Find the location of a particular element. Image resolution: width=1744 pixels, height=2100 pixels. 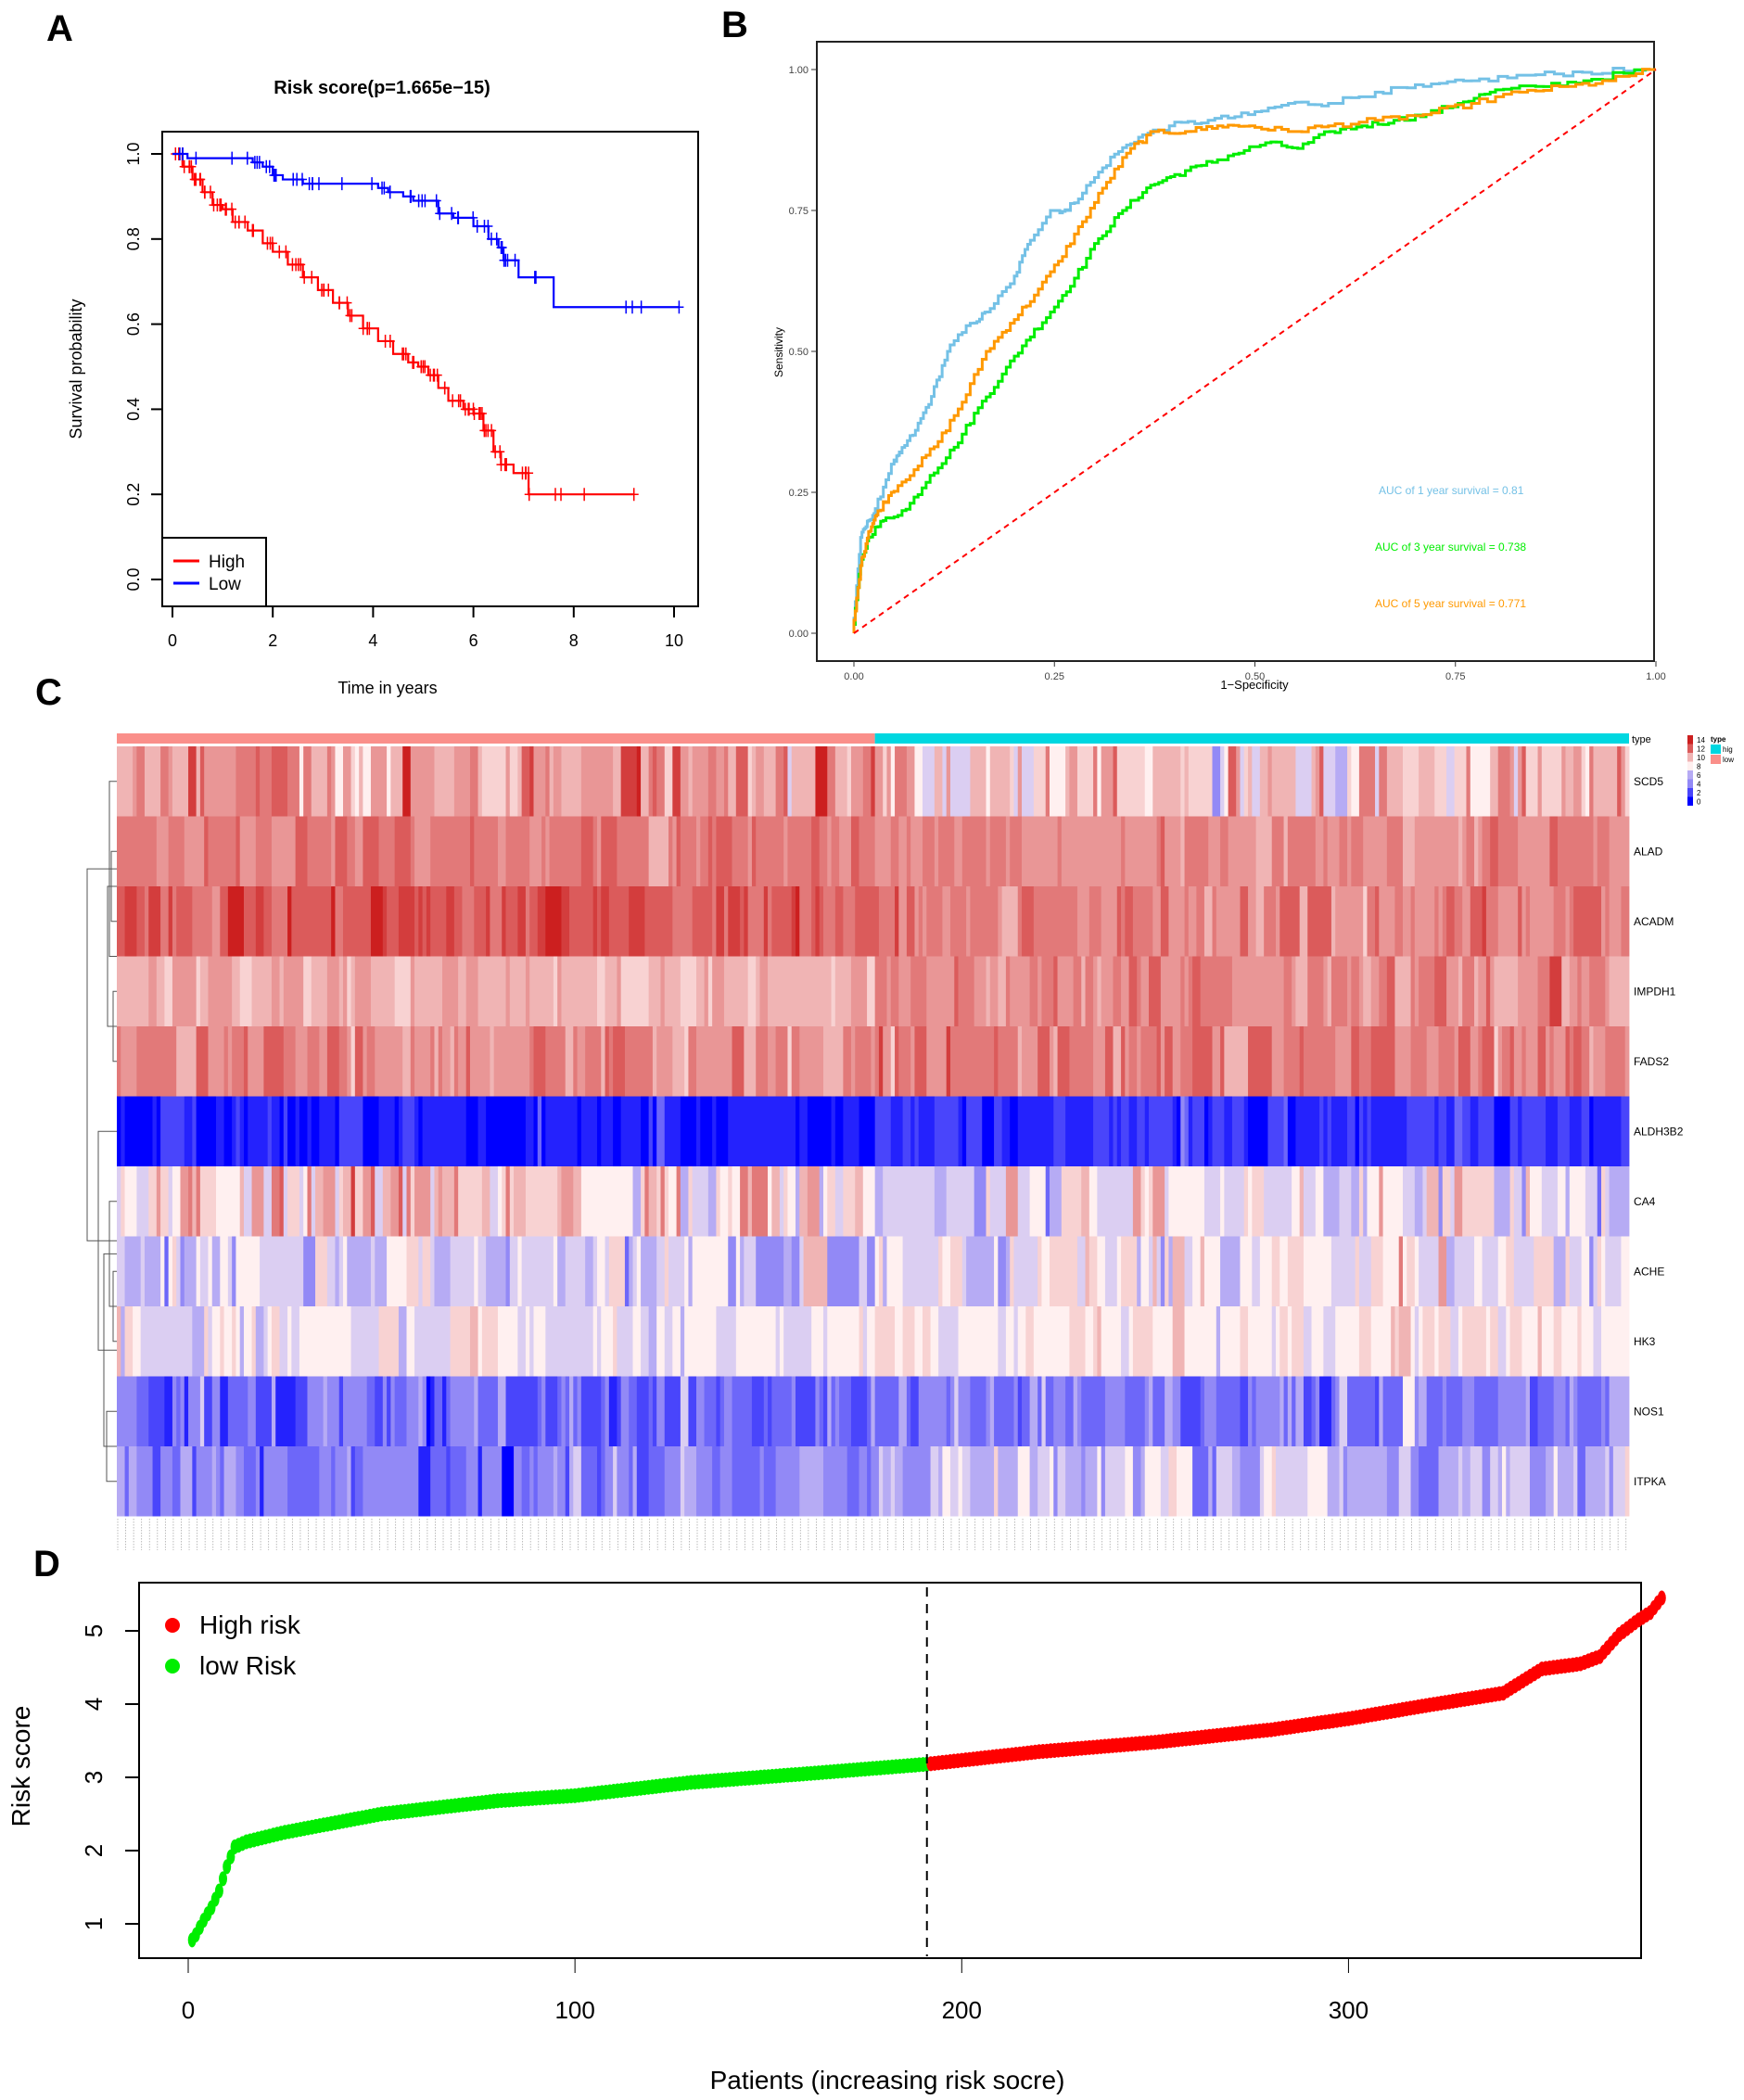

gene-label: CA4 is located at coordinates (1645, 1201).